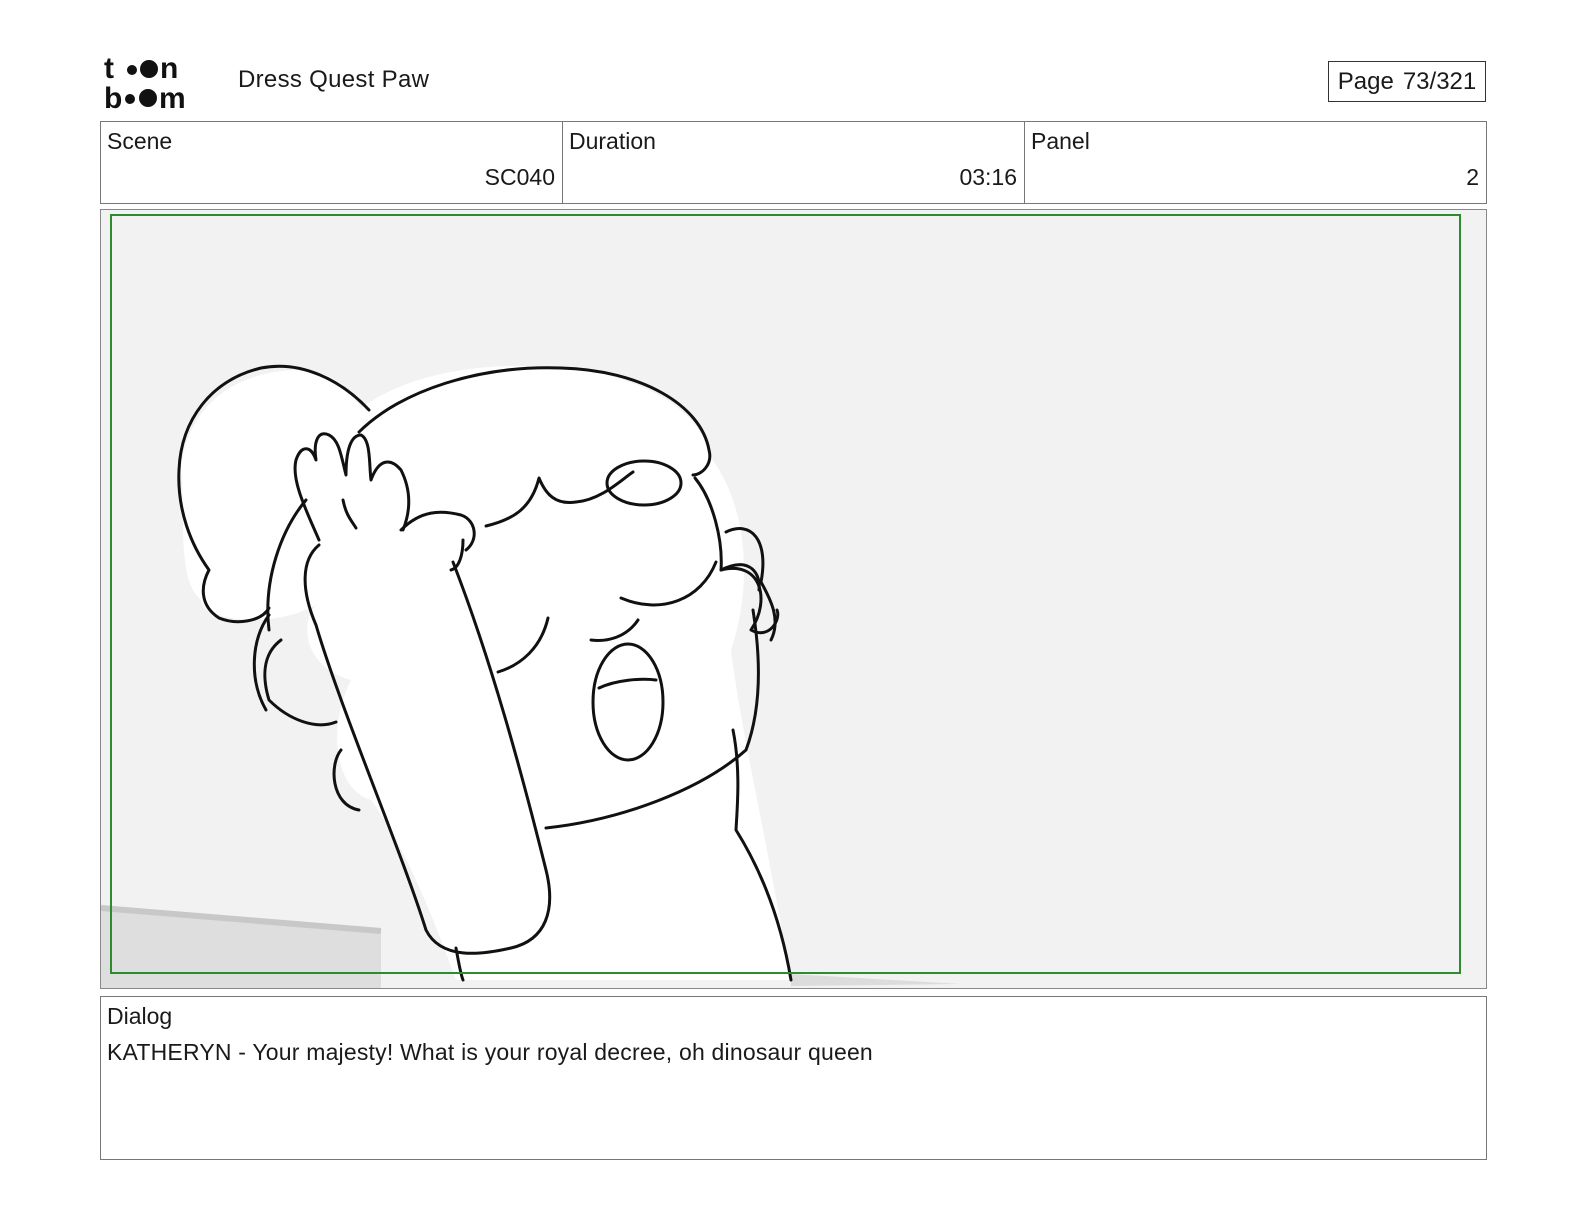  What do you see at coordinates (1365, 81) in the screenshot?
I see `page-label: Page` at bounding box center [1365, 81].